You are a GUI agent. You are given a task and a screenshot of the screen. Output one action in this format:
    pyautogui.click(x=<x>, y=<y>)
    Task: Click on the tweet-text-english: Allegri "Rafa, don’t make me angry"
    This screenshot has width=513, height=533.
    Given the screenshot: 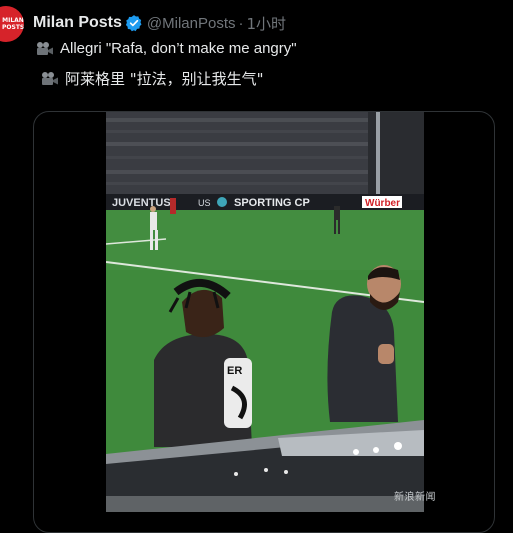 What is the action you would take?
    pyautogui.click(x=178, y=48)
    